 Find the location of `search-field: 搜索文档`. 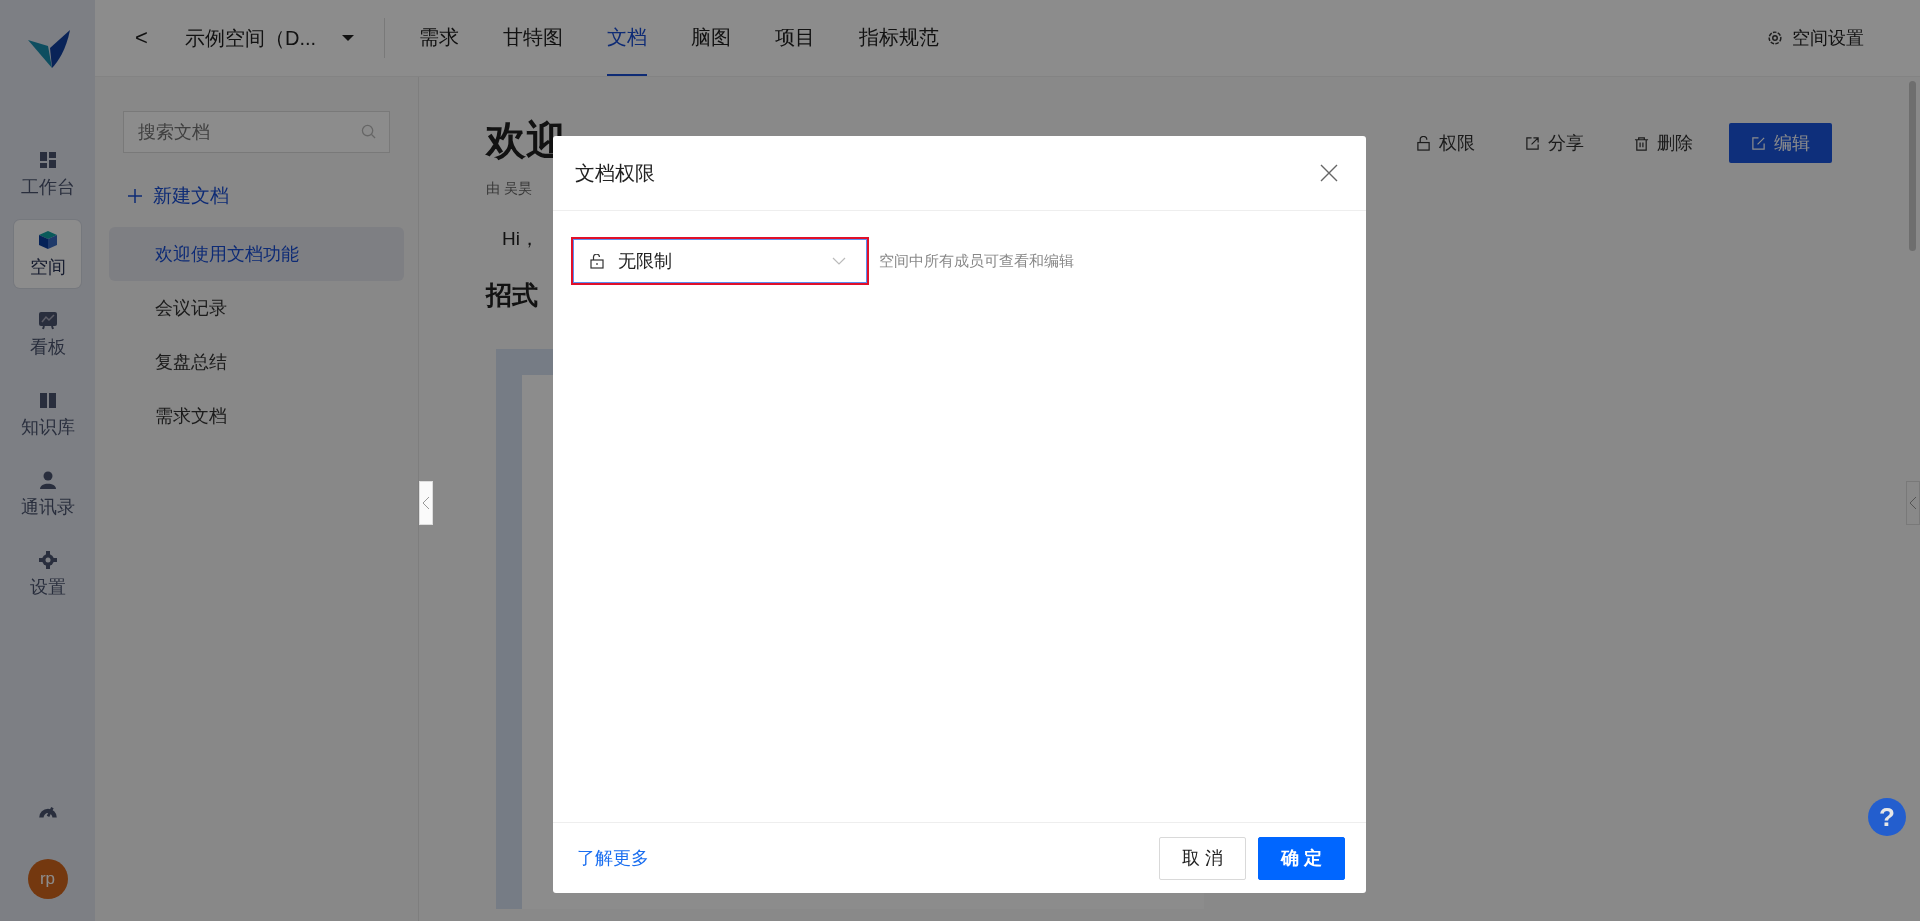

search-field: 搜索文档 is located at coordinates (256, 132).